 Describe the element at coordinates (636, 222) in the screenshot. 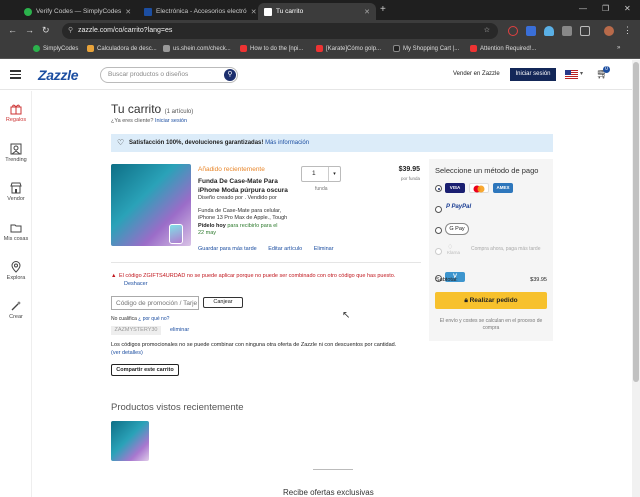

I see `scrollbar-thumb` at that location.